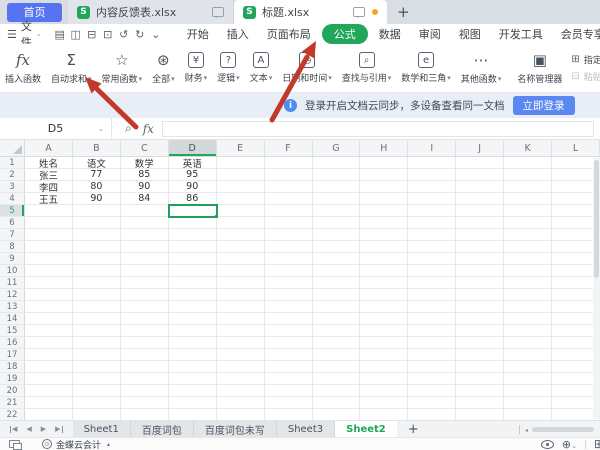 This screenshot has height=450, width=600. Describe the element at coordinates (288, 211) in the screenshot. I see `cell-F5` at that location.